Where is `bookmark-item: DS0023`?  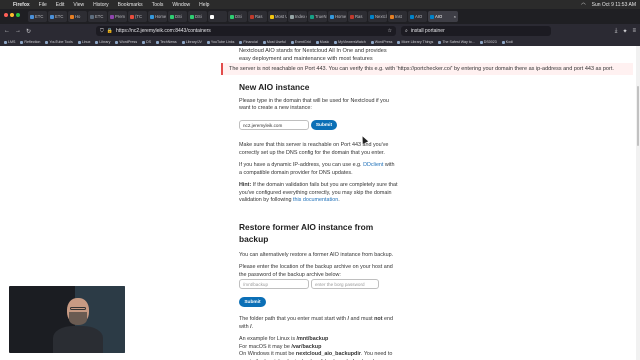 bookmark-item: DS0023 is located at coordinates (488, 42).